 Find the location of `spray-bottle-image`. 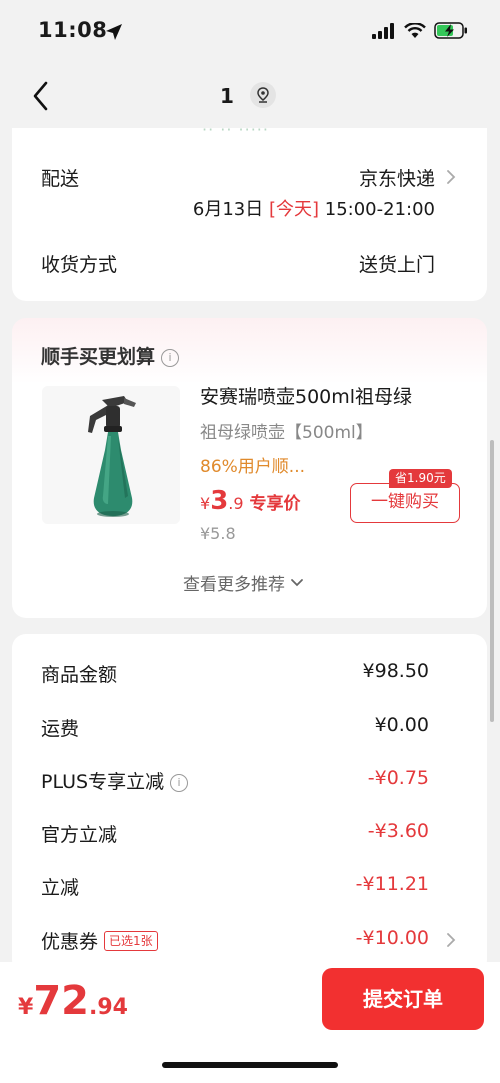

spray-bottle-image is located at coordinates (111, 455).